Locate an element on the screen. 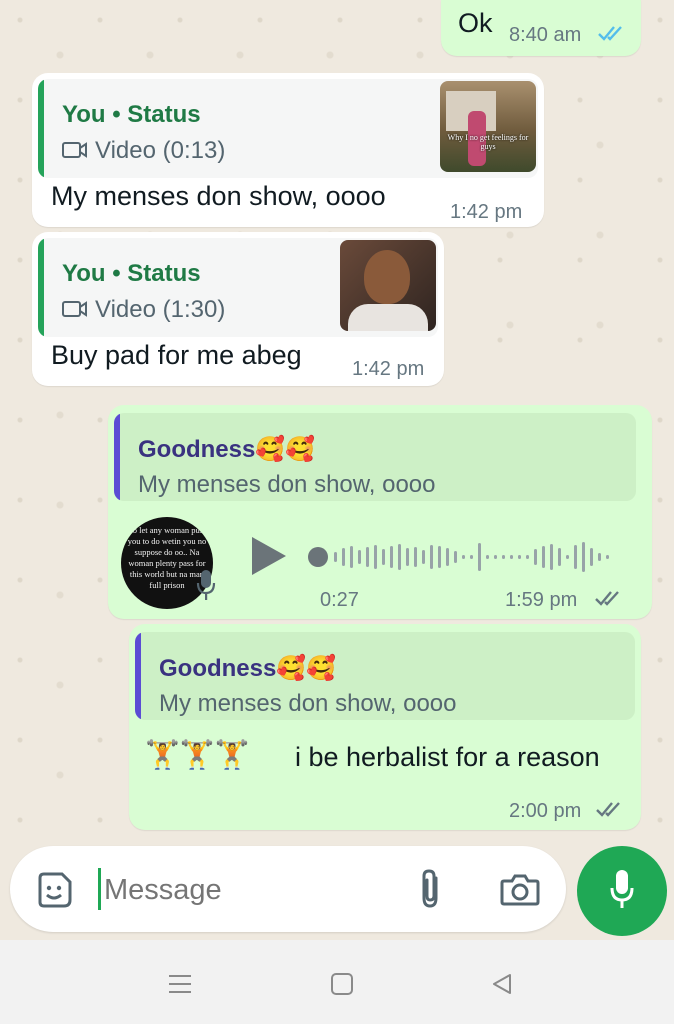 The height and width of the screenshot is (1024, 674). voice-waveform is located at coordinates (463, 557).